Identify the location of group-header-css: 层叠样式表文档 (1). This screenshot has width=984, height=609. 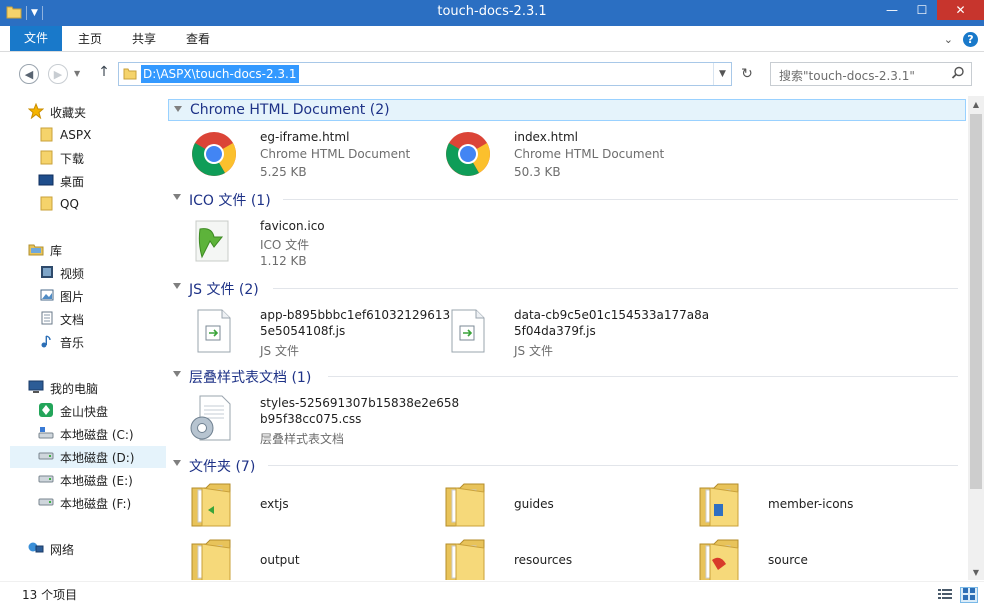
(567, 376).